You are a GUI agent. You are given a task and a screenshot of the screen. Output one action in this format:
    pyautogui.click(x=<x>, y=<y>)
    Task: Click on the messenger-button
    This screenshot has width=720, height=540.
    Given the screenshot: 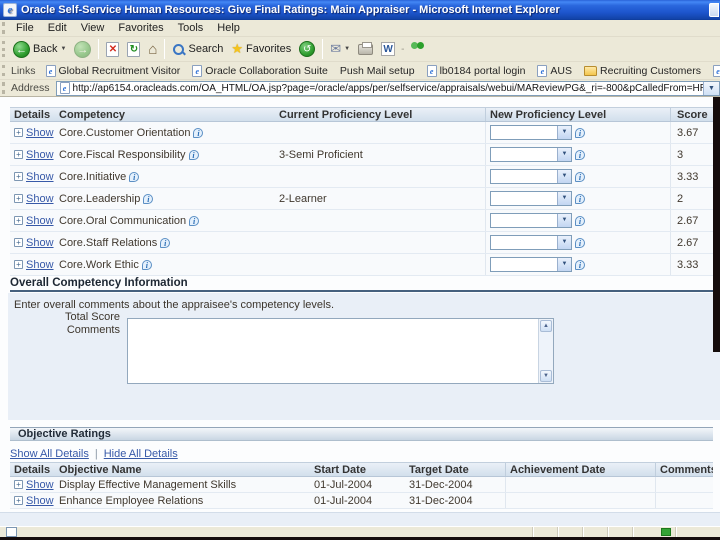 What is the action you would take?
    pyautogui.click(x=418, y=49)
    